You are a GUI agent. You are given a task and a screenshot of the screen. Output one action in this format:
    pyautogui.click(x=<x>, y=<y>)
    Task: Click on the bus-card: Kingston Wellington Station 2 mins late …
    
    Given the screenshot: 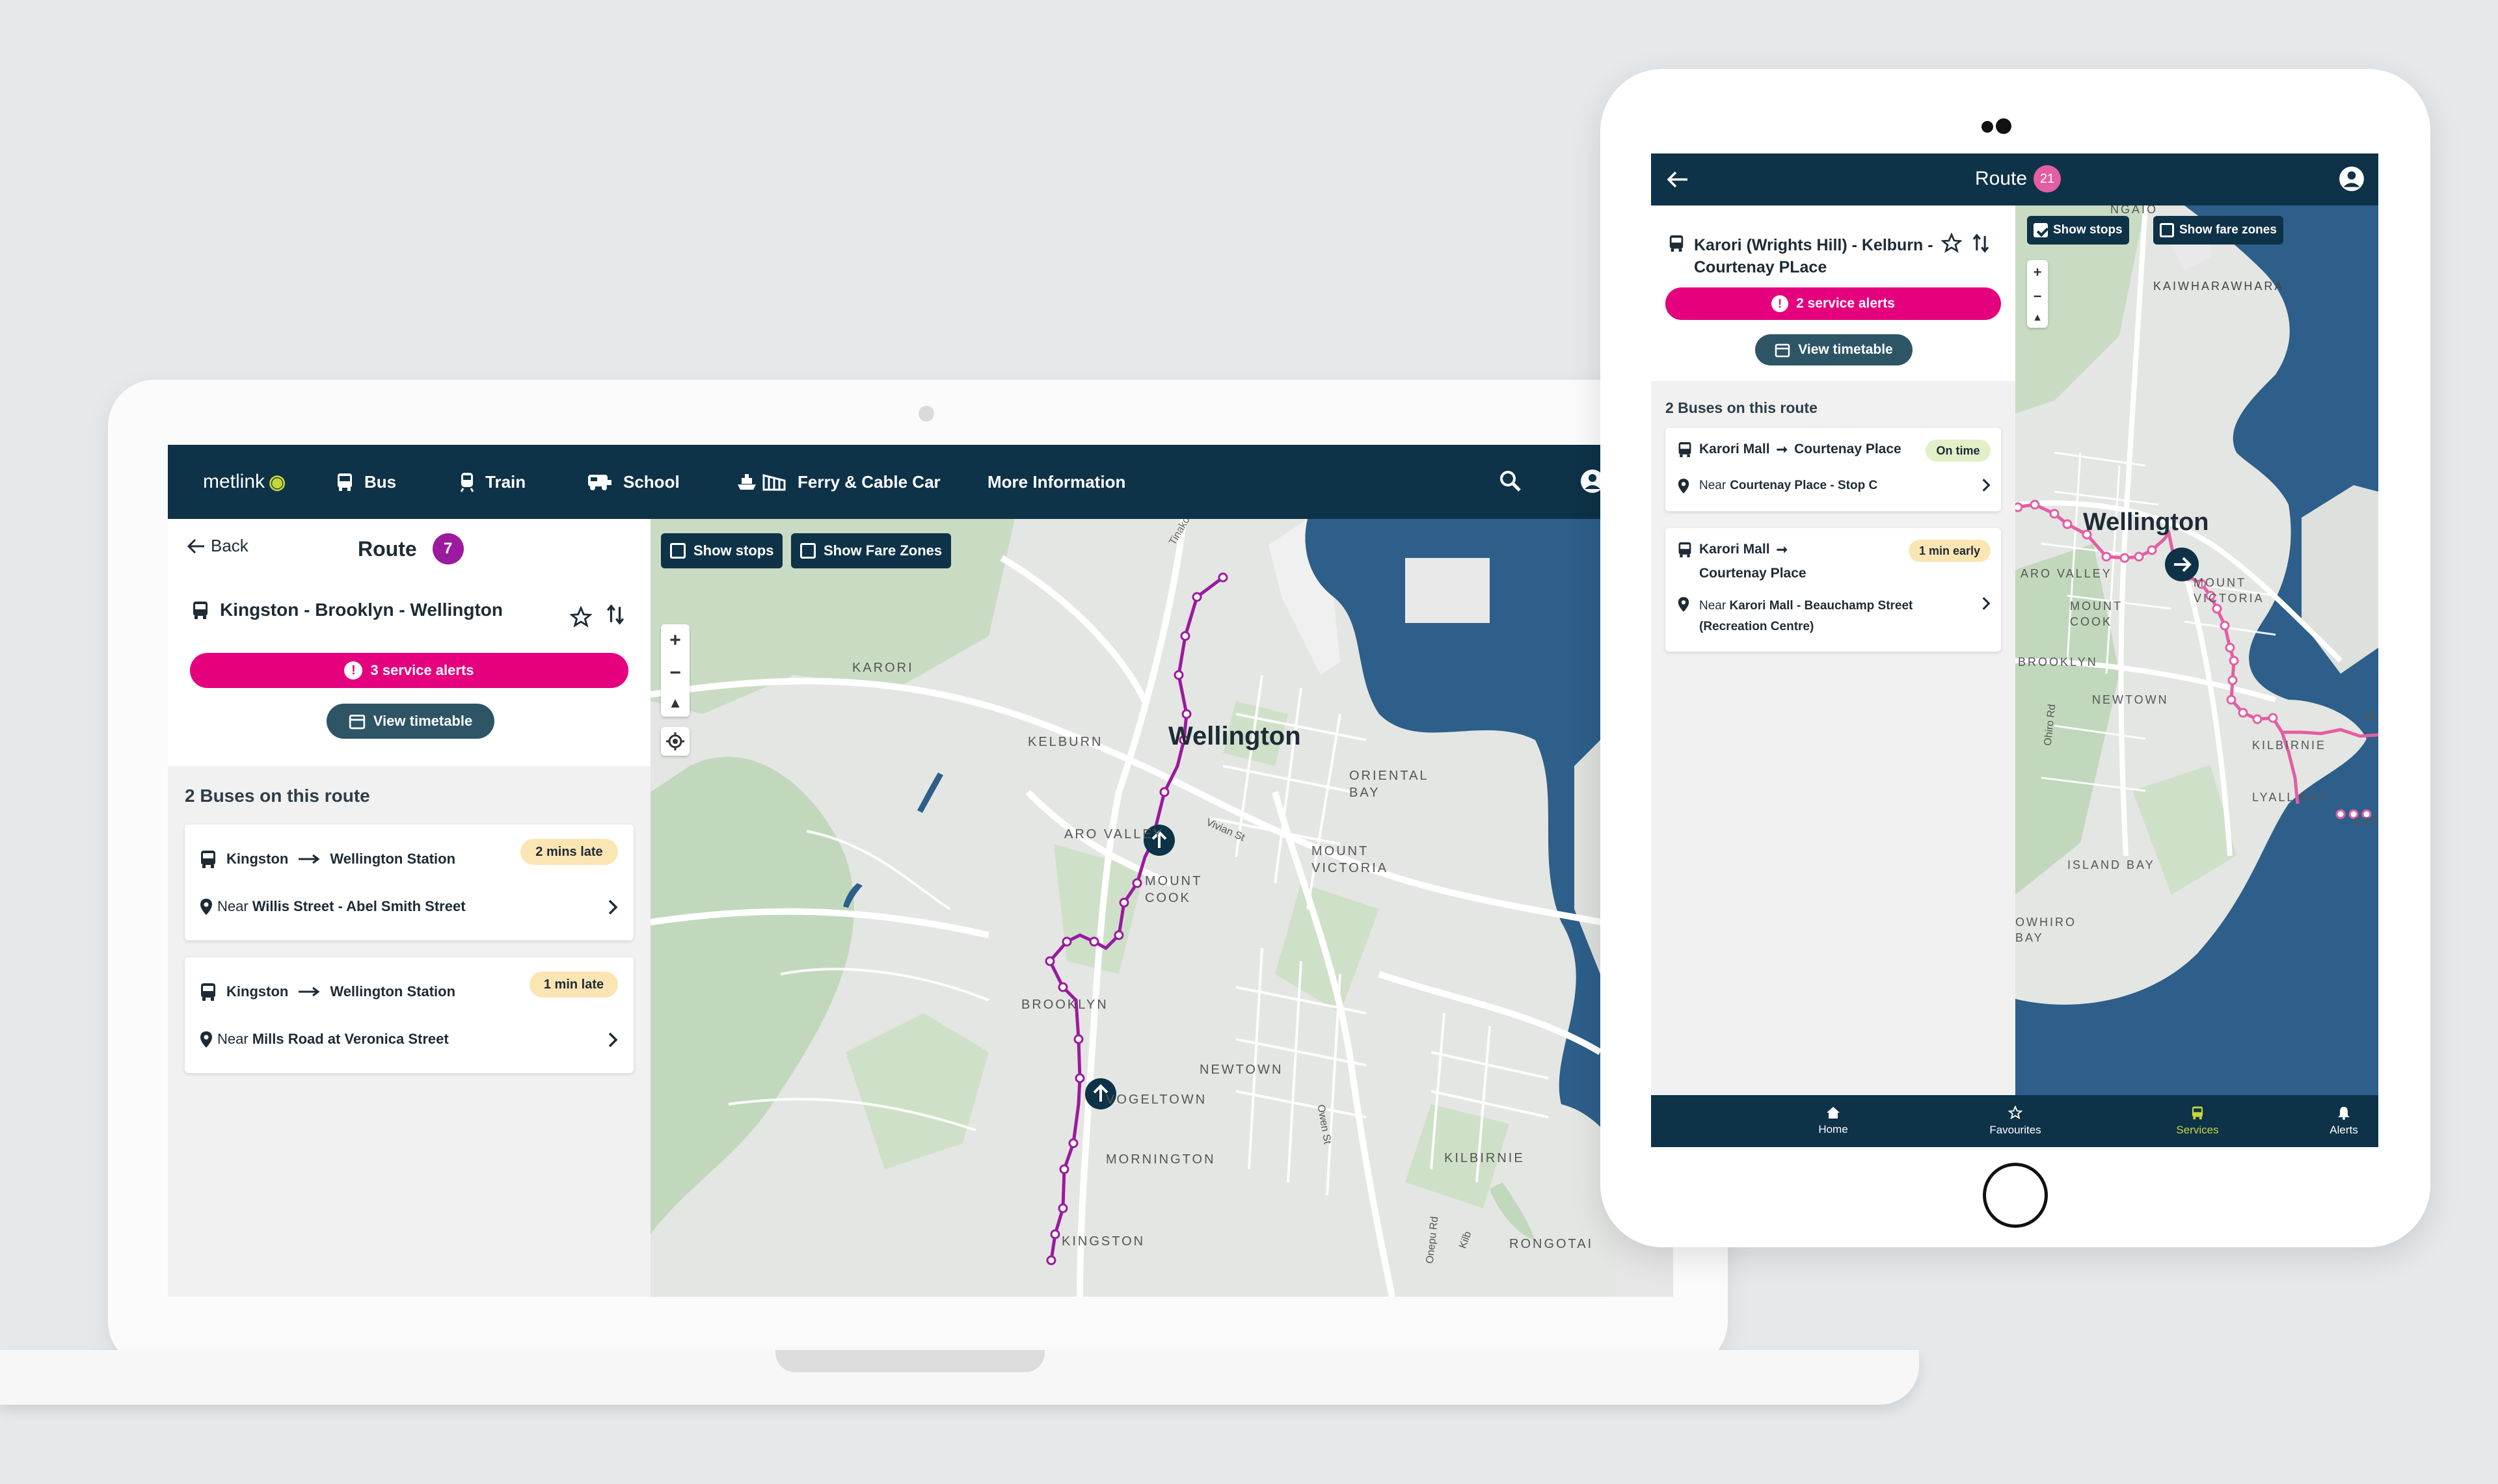 What is the action you would take?
    pyautogui.click(x=409, y=883)
    